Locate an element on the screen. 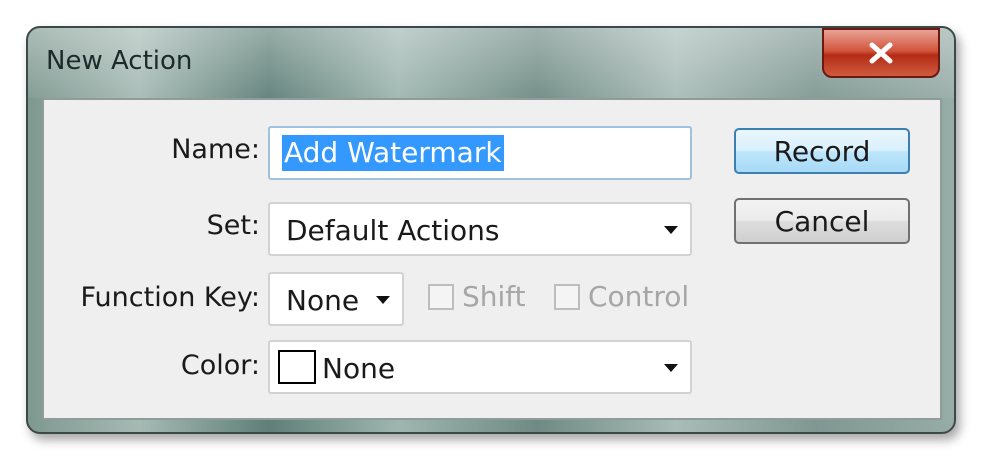 The height and width of the screenshot is (476, 1000). close-button is located at coordinates (881, 53).